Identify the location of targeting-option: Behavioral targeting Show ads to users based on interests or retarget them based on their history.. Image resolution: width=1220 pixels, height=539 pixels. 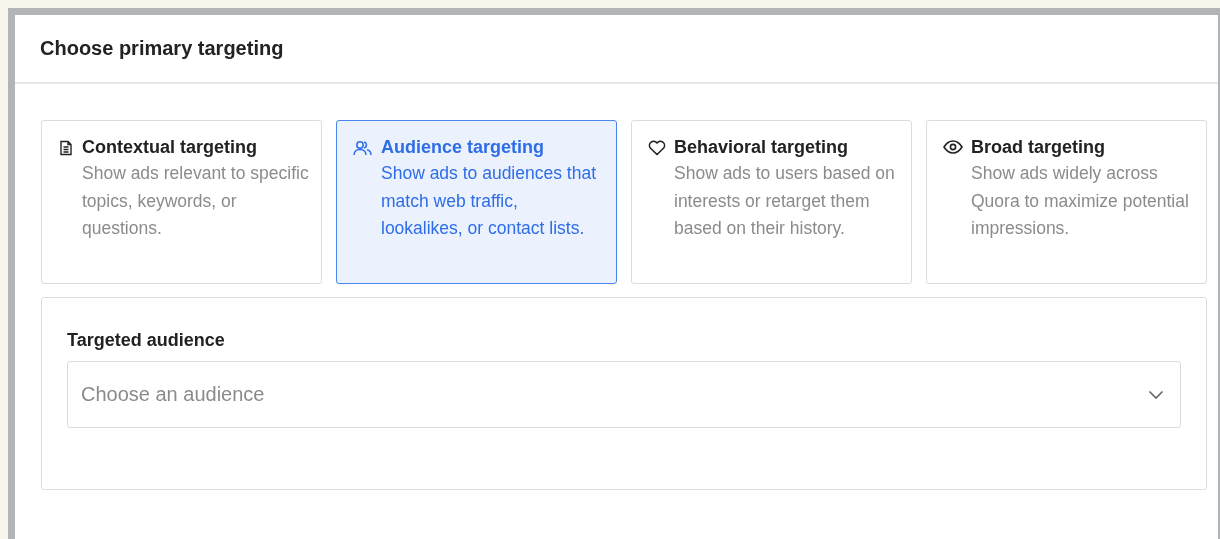
(771, 202).